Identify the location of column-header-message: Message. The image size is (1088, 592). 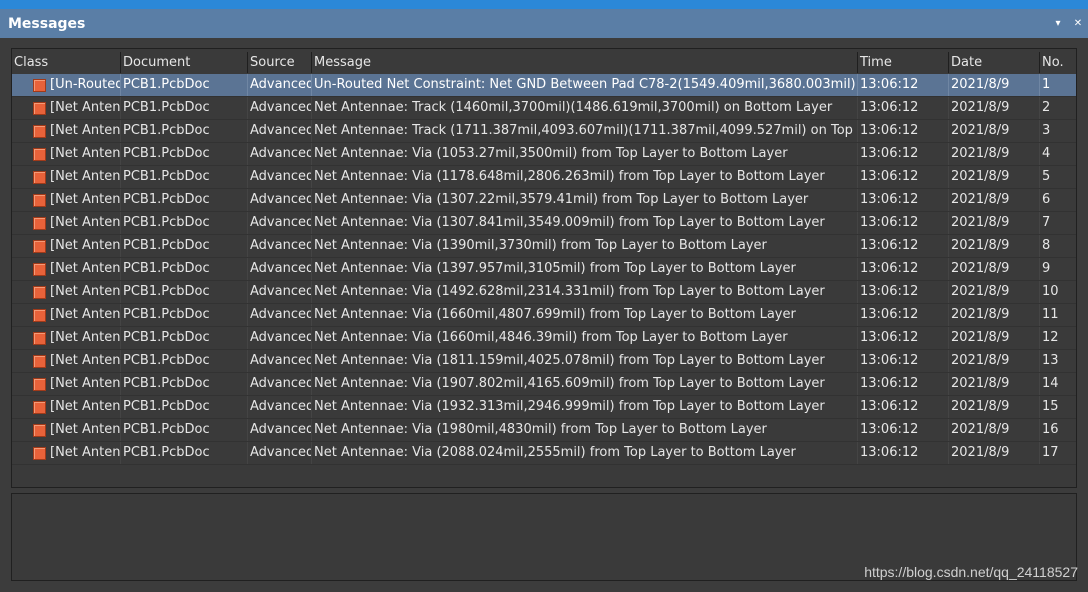
(585, 62).